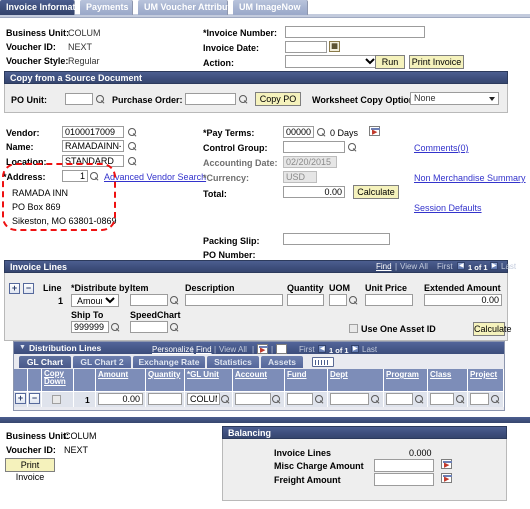 This screenshot has height=509, width=530. Describe the element at coordinates (106, 7) in the screenshot. I see `tab-payments: Payments` at that location.